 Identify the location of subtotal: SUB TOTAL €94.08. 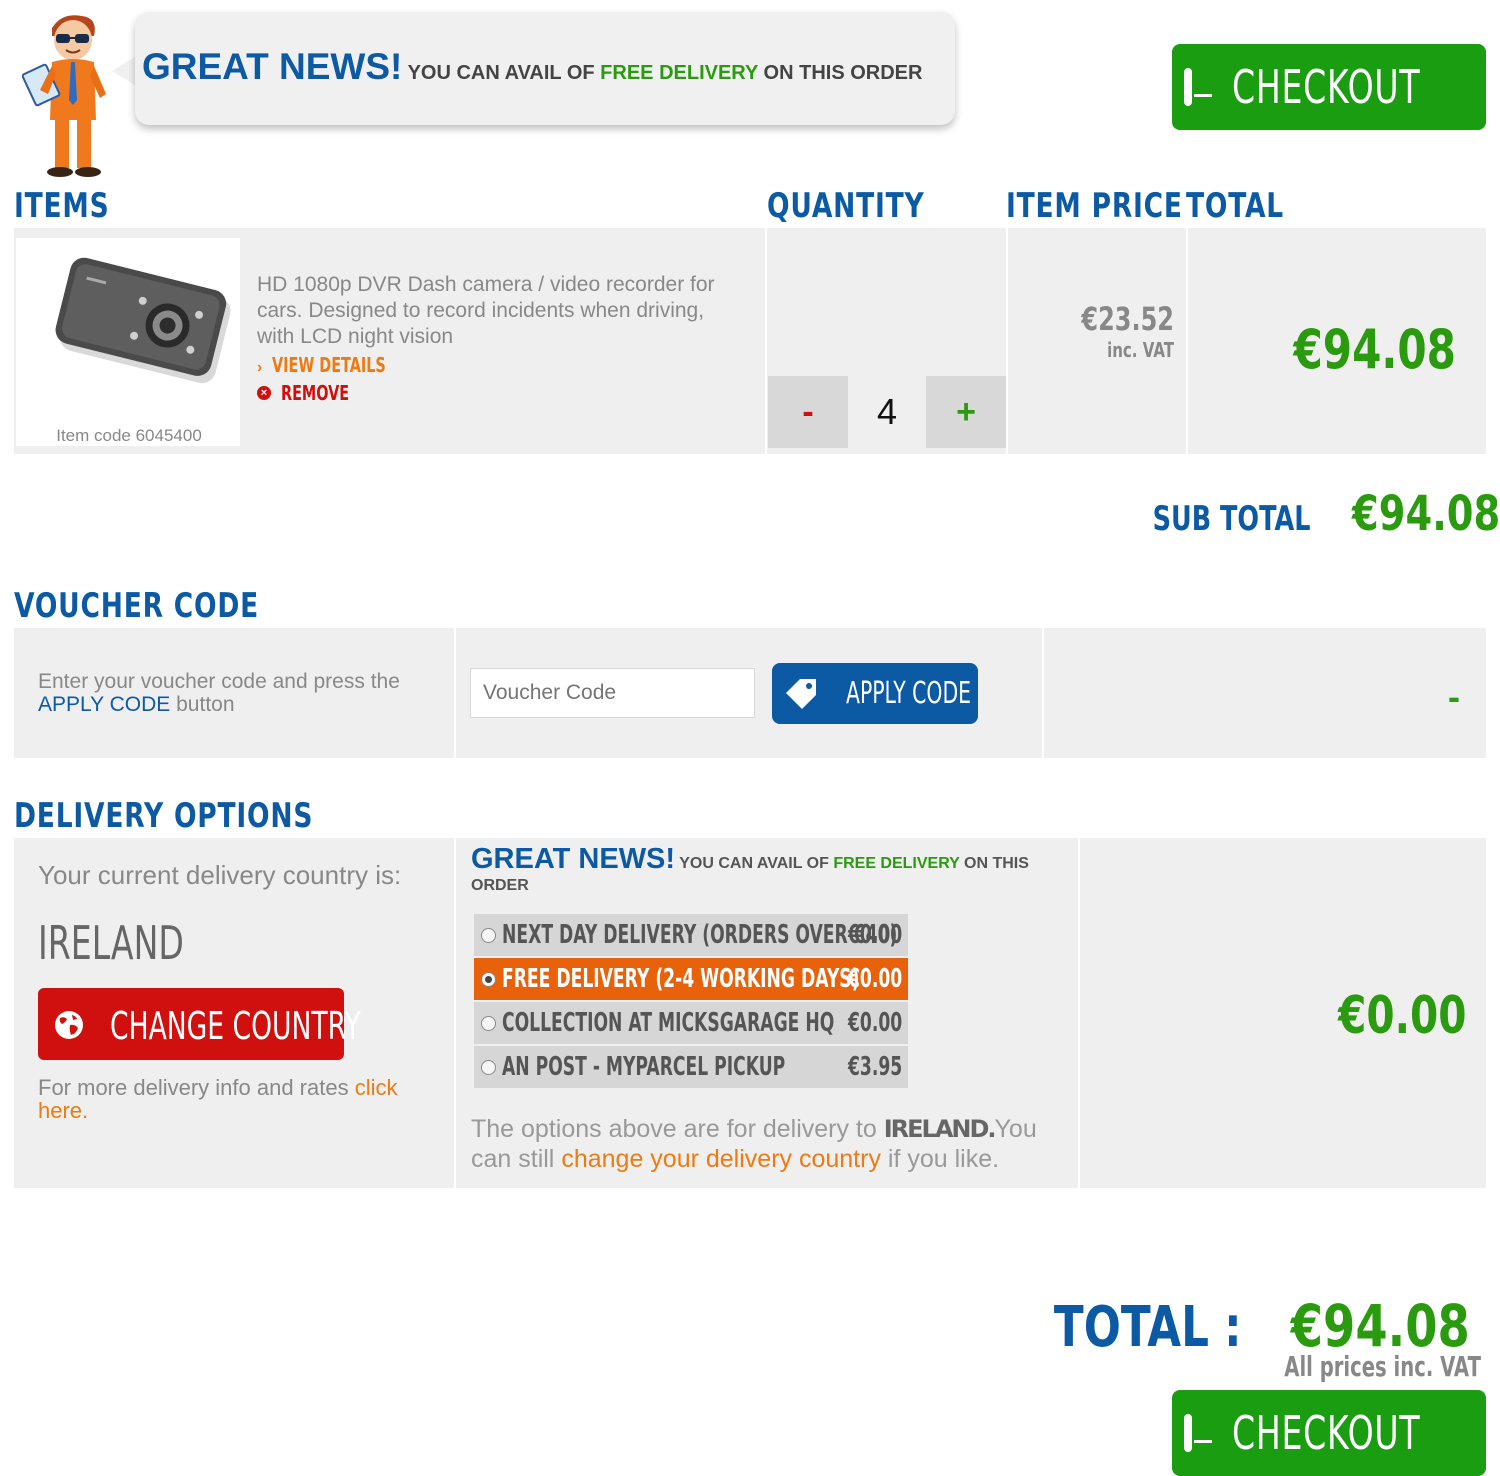
(1300, 514).